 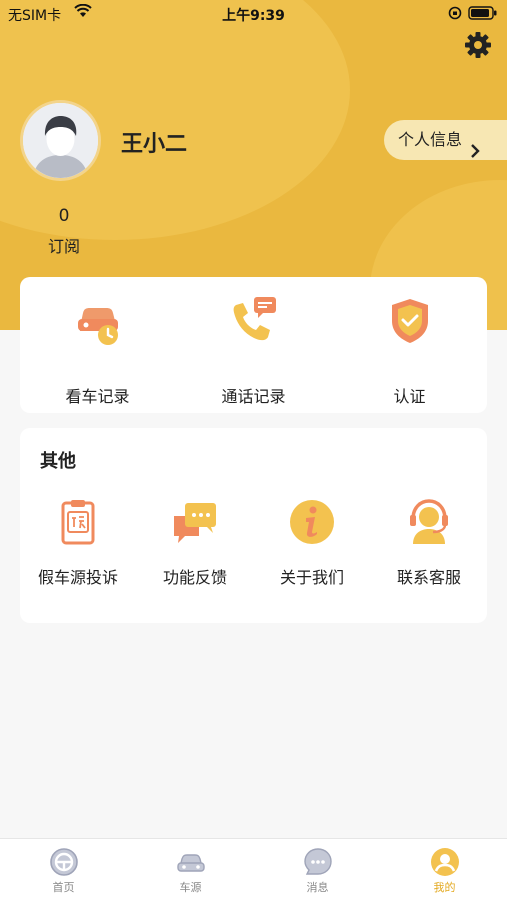 I want to click on bottom-tab-bar: 首页 车源 消息 我的, so click(x=253, y=869).